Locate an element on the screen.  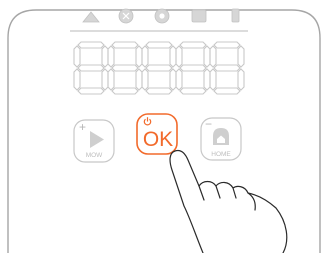
mow-label: MOW is located at coordinates (94, 155).